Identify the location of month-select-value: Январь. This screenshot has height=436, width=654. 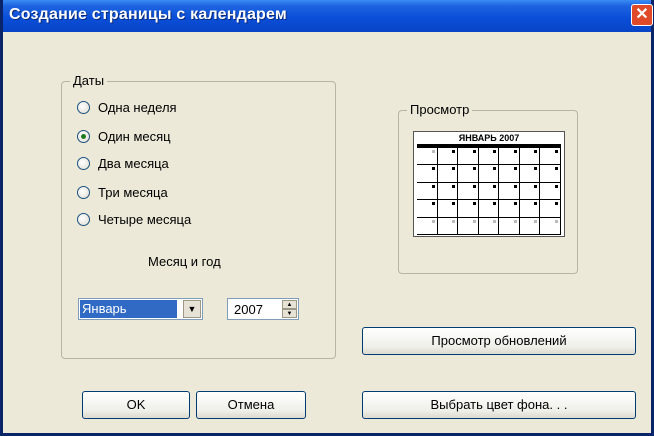
(128, 309).